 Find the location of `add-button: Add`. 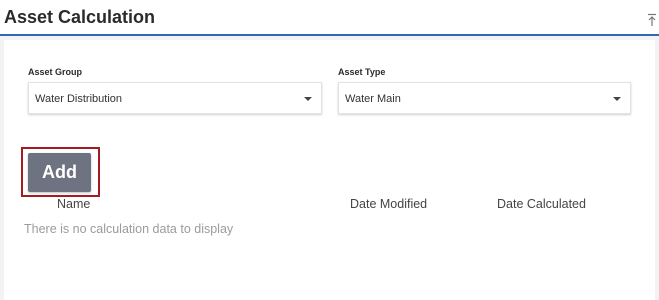

add-button: Add is located at coordinates (59, 172).